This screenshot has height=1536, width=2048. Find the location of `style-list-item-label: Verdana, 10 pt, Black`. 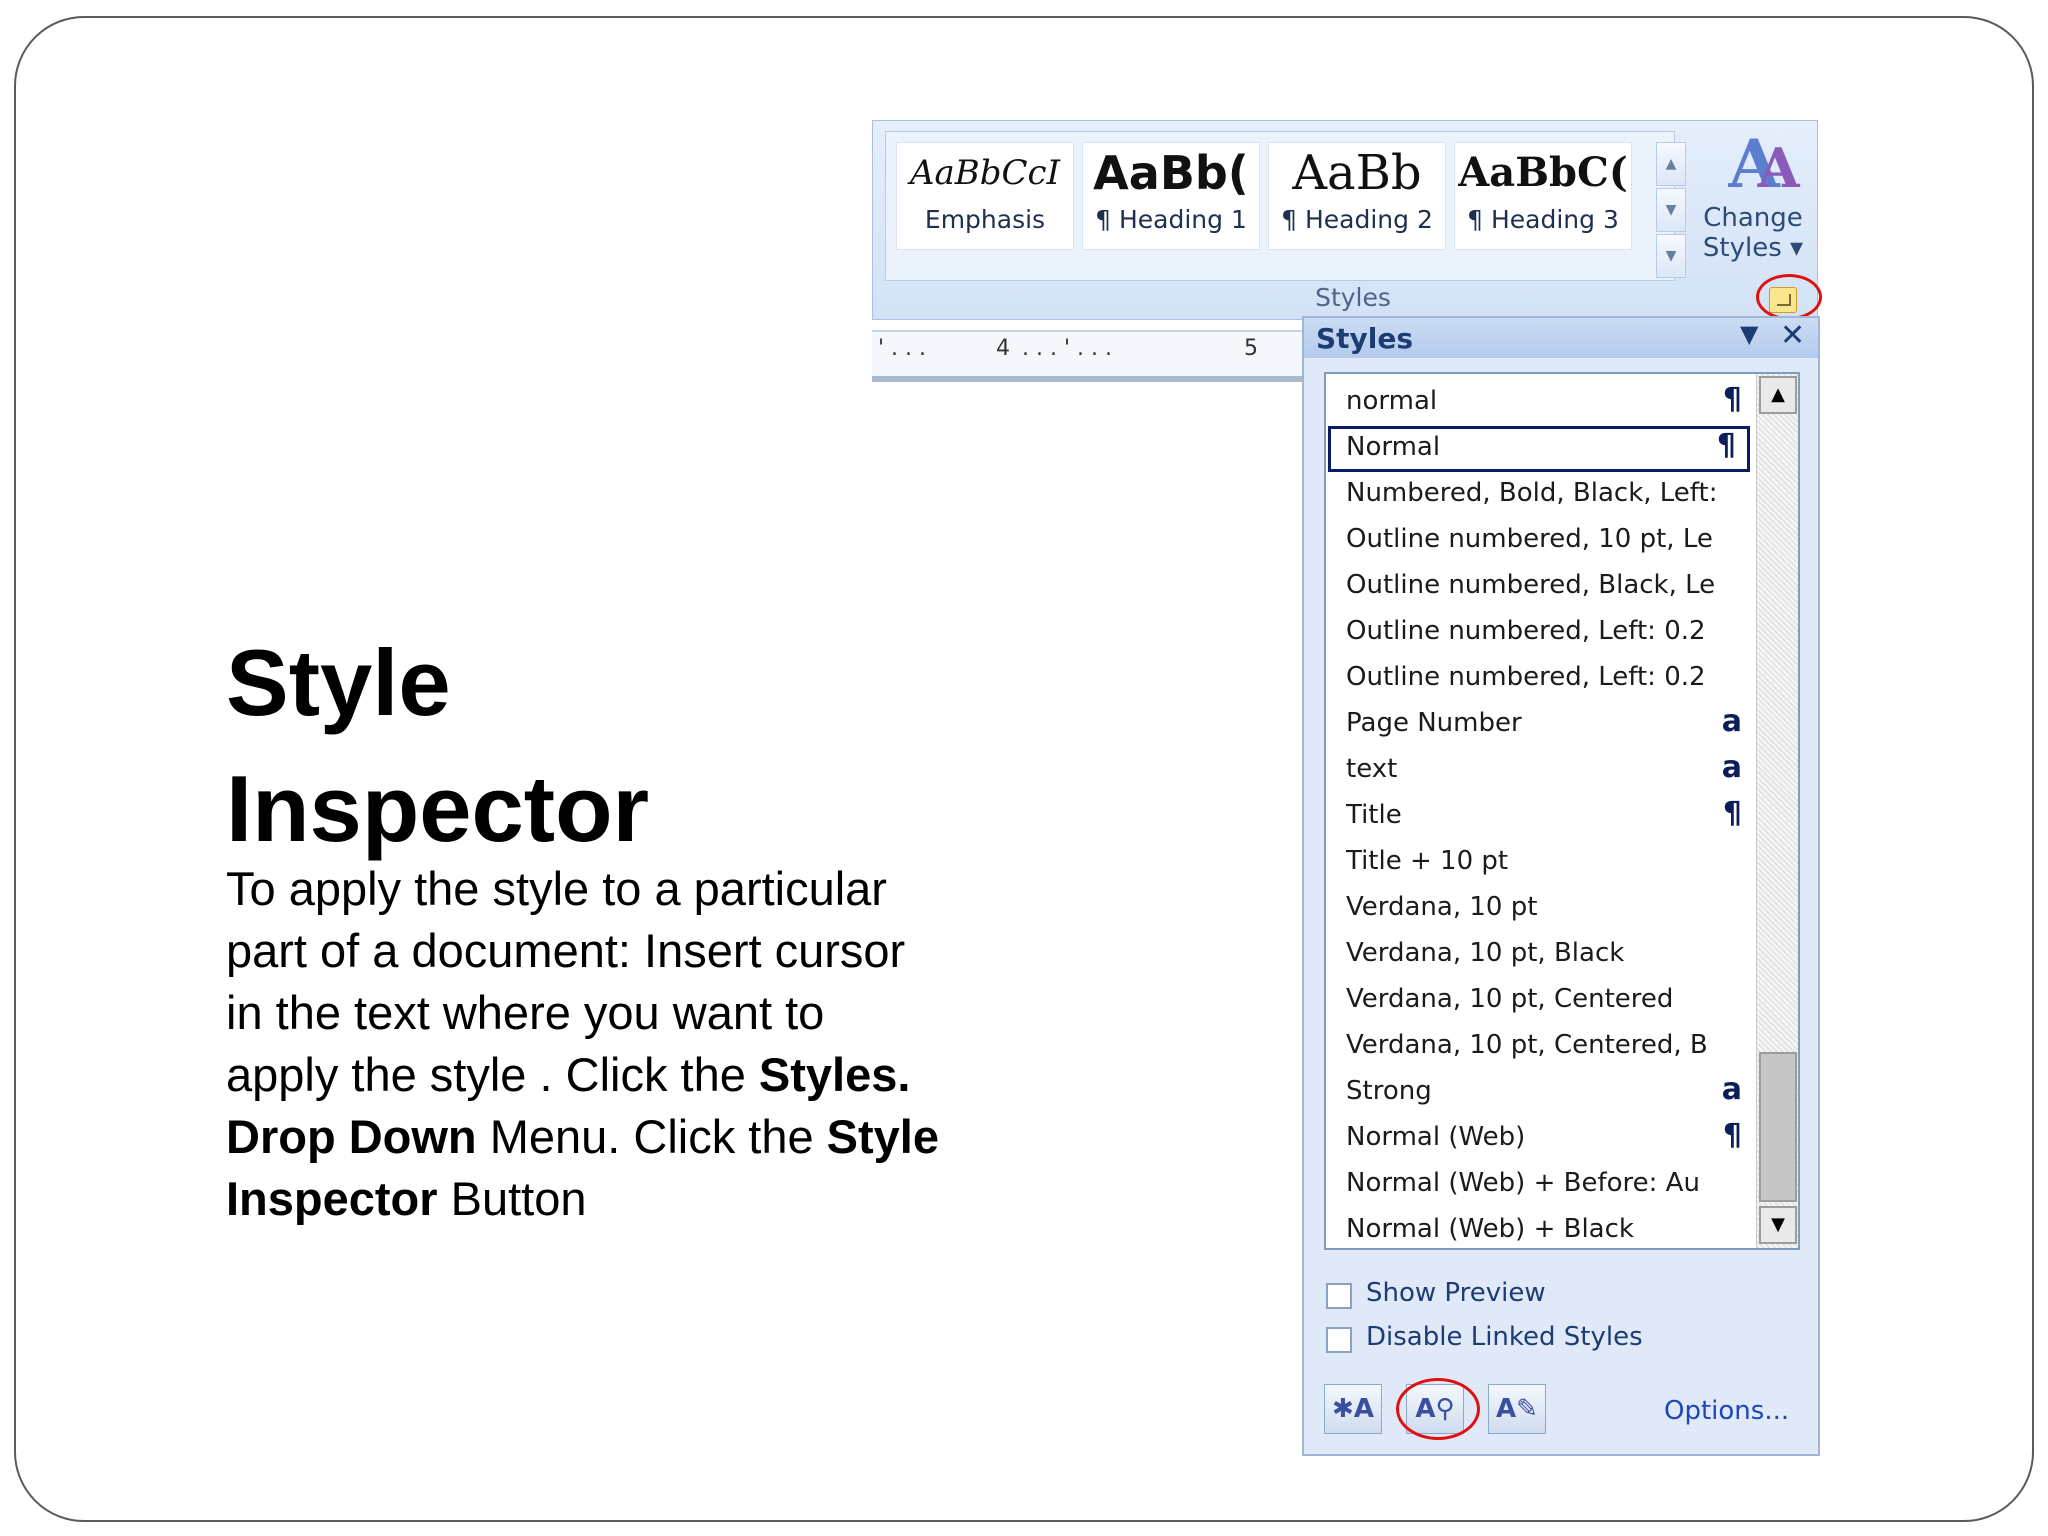

style-list-item-label: Verdana, 10 pt, Black is located at coordinates (1485, 953).